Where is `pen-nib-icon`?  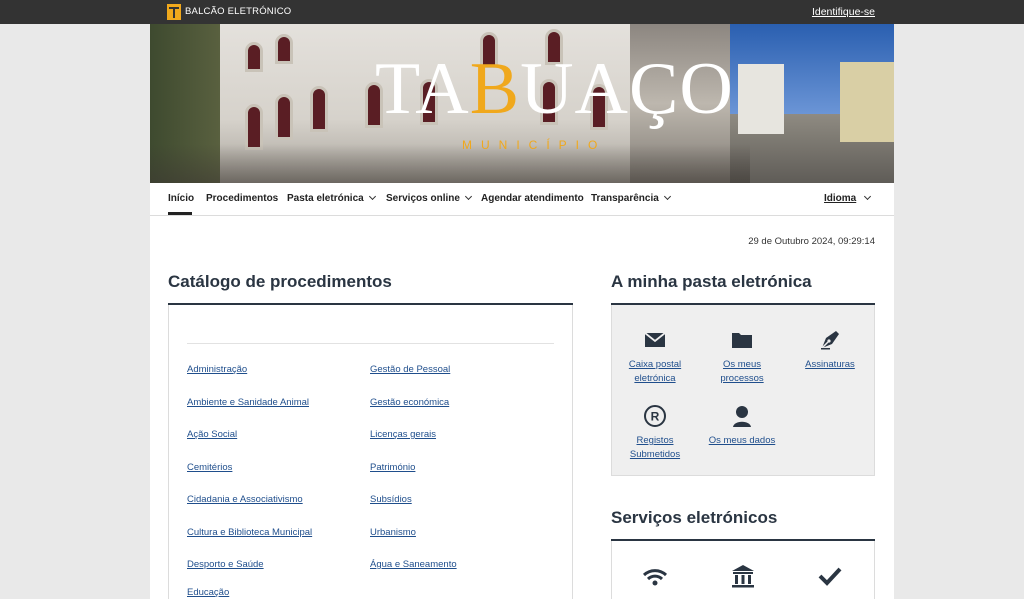
pen-nib-icon is located at coordinates (830, 340).